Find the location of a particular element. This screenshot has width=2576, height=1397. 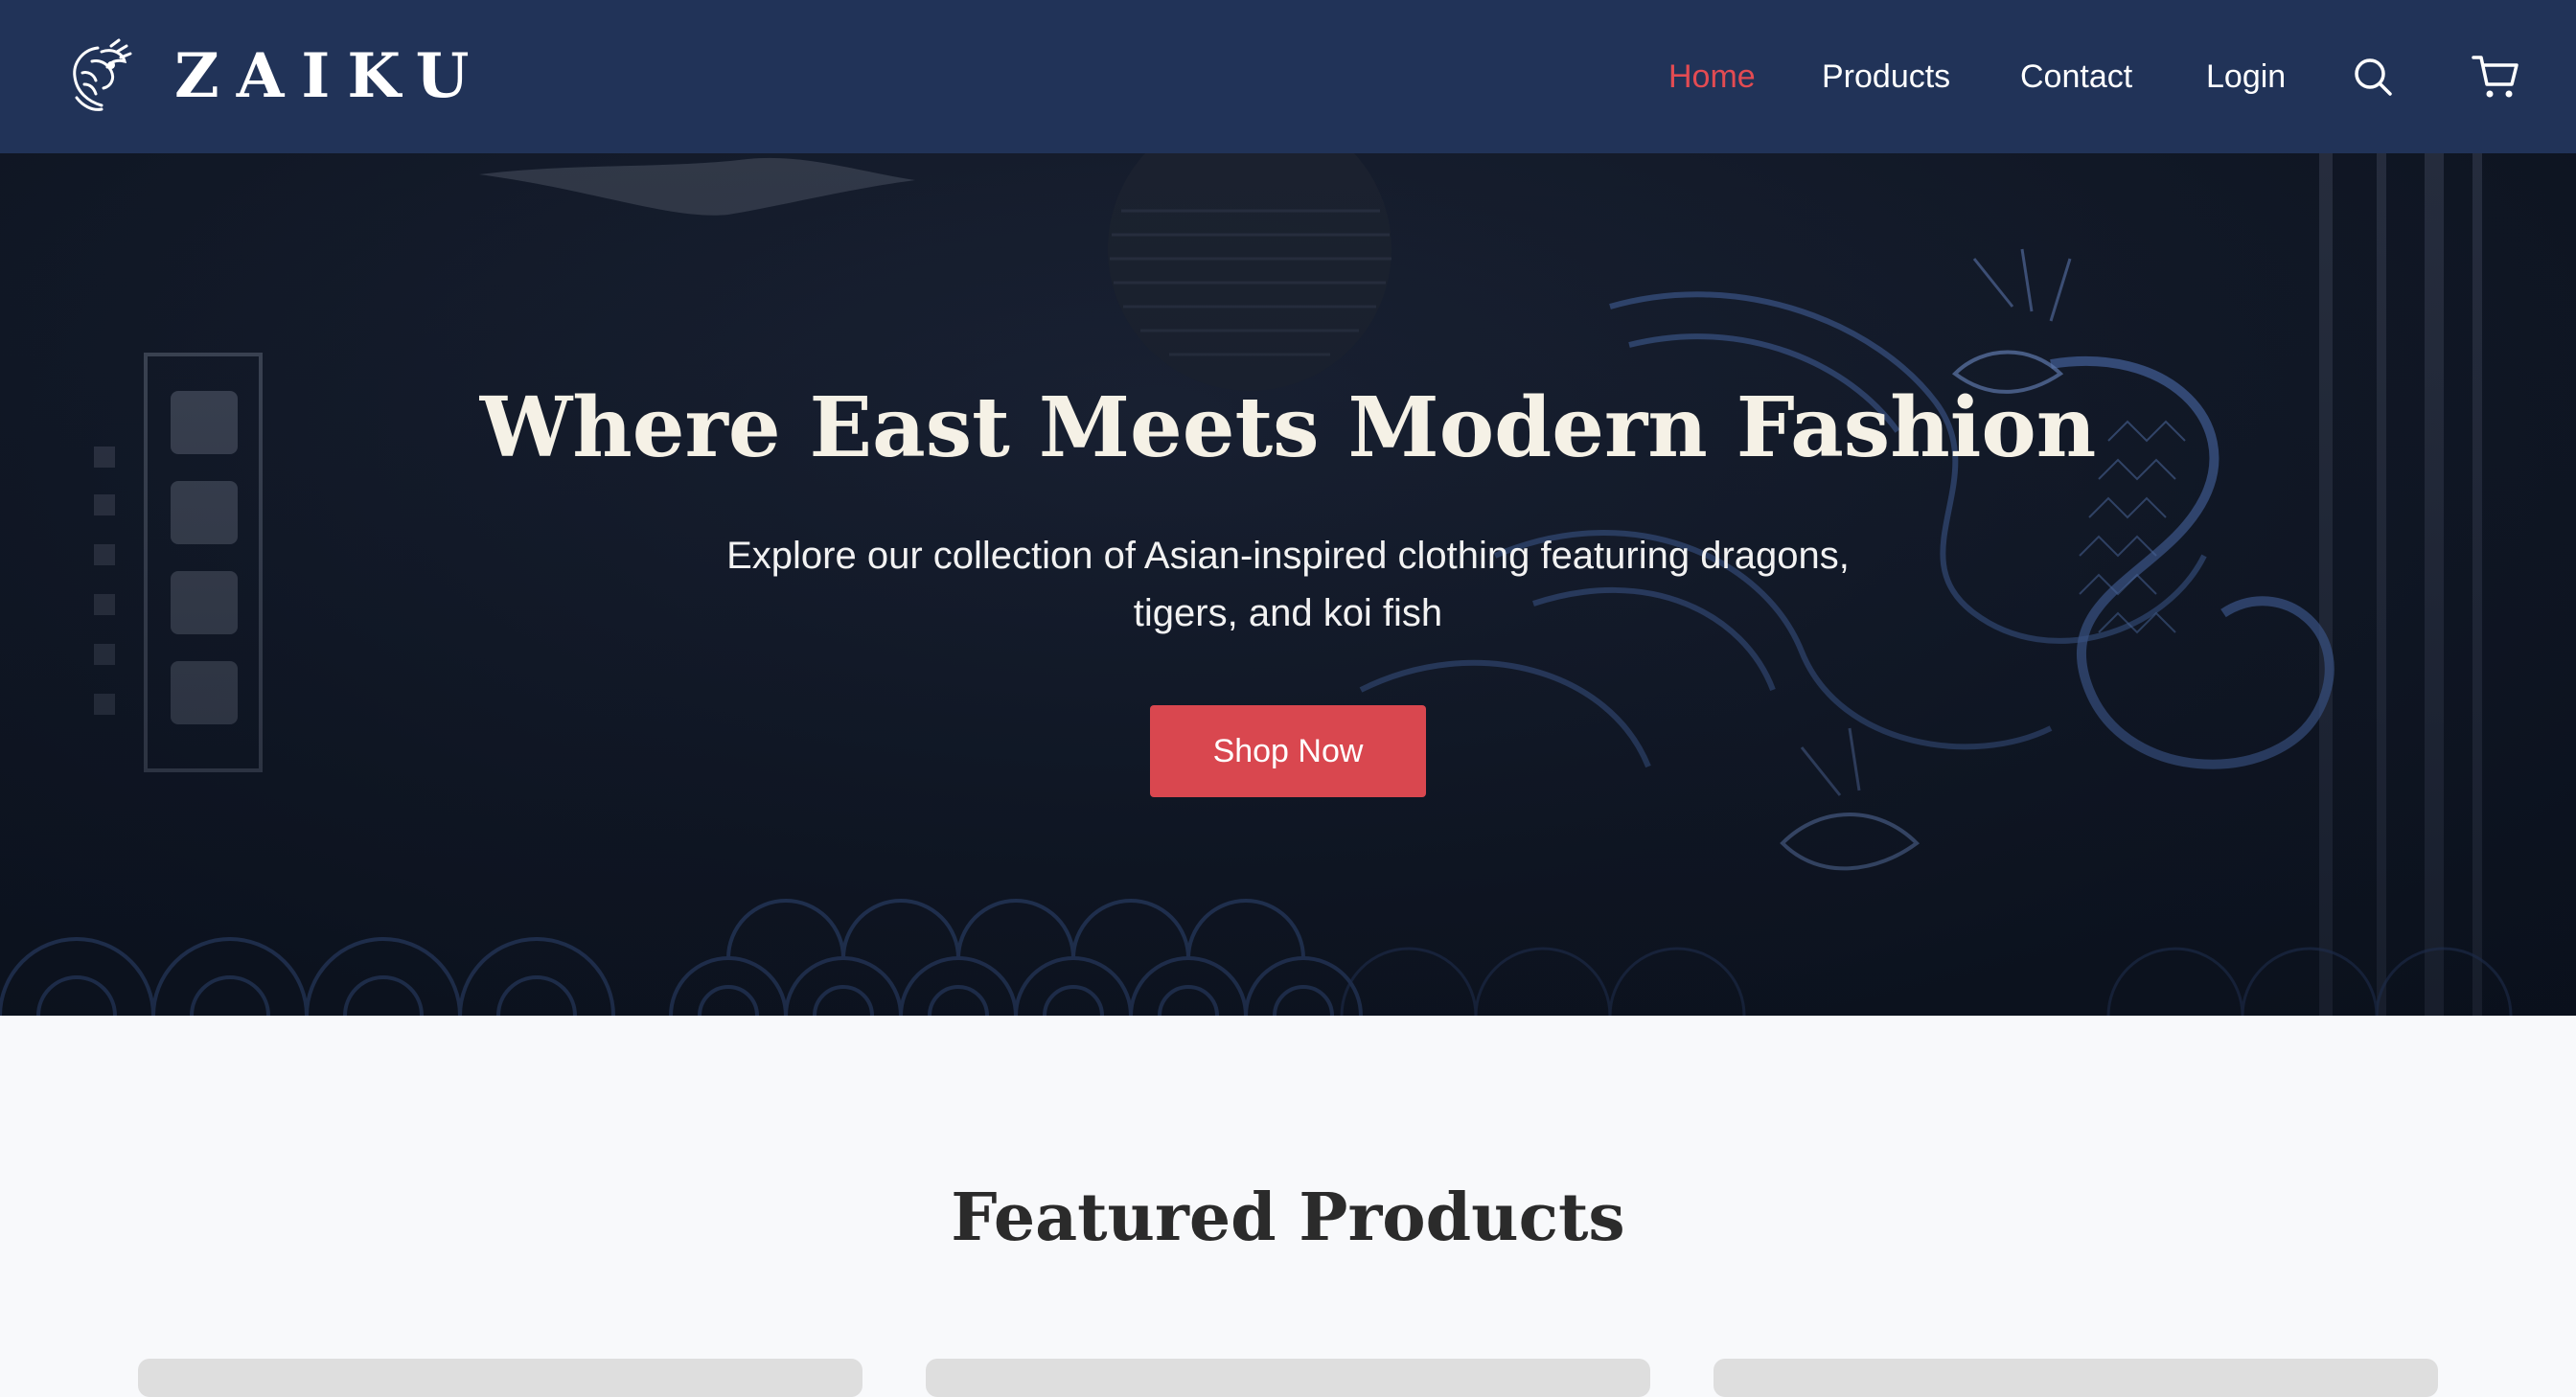

logo: ZAIKU is located at coordinates (274, 76).